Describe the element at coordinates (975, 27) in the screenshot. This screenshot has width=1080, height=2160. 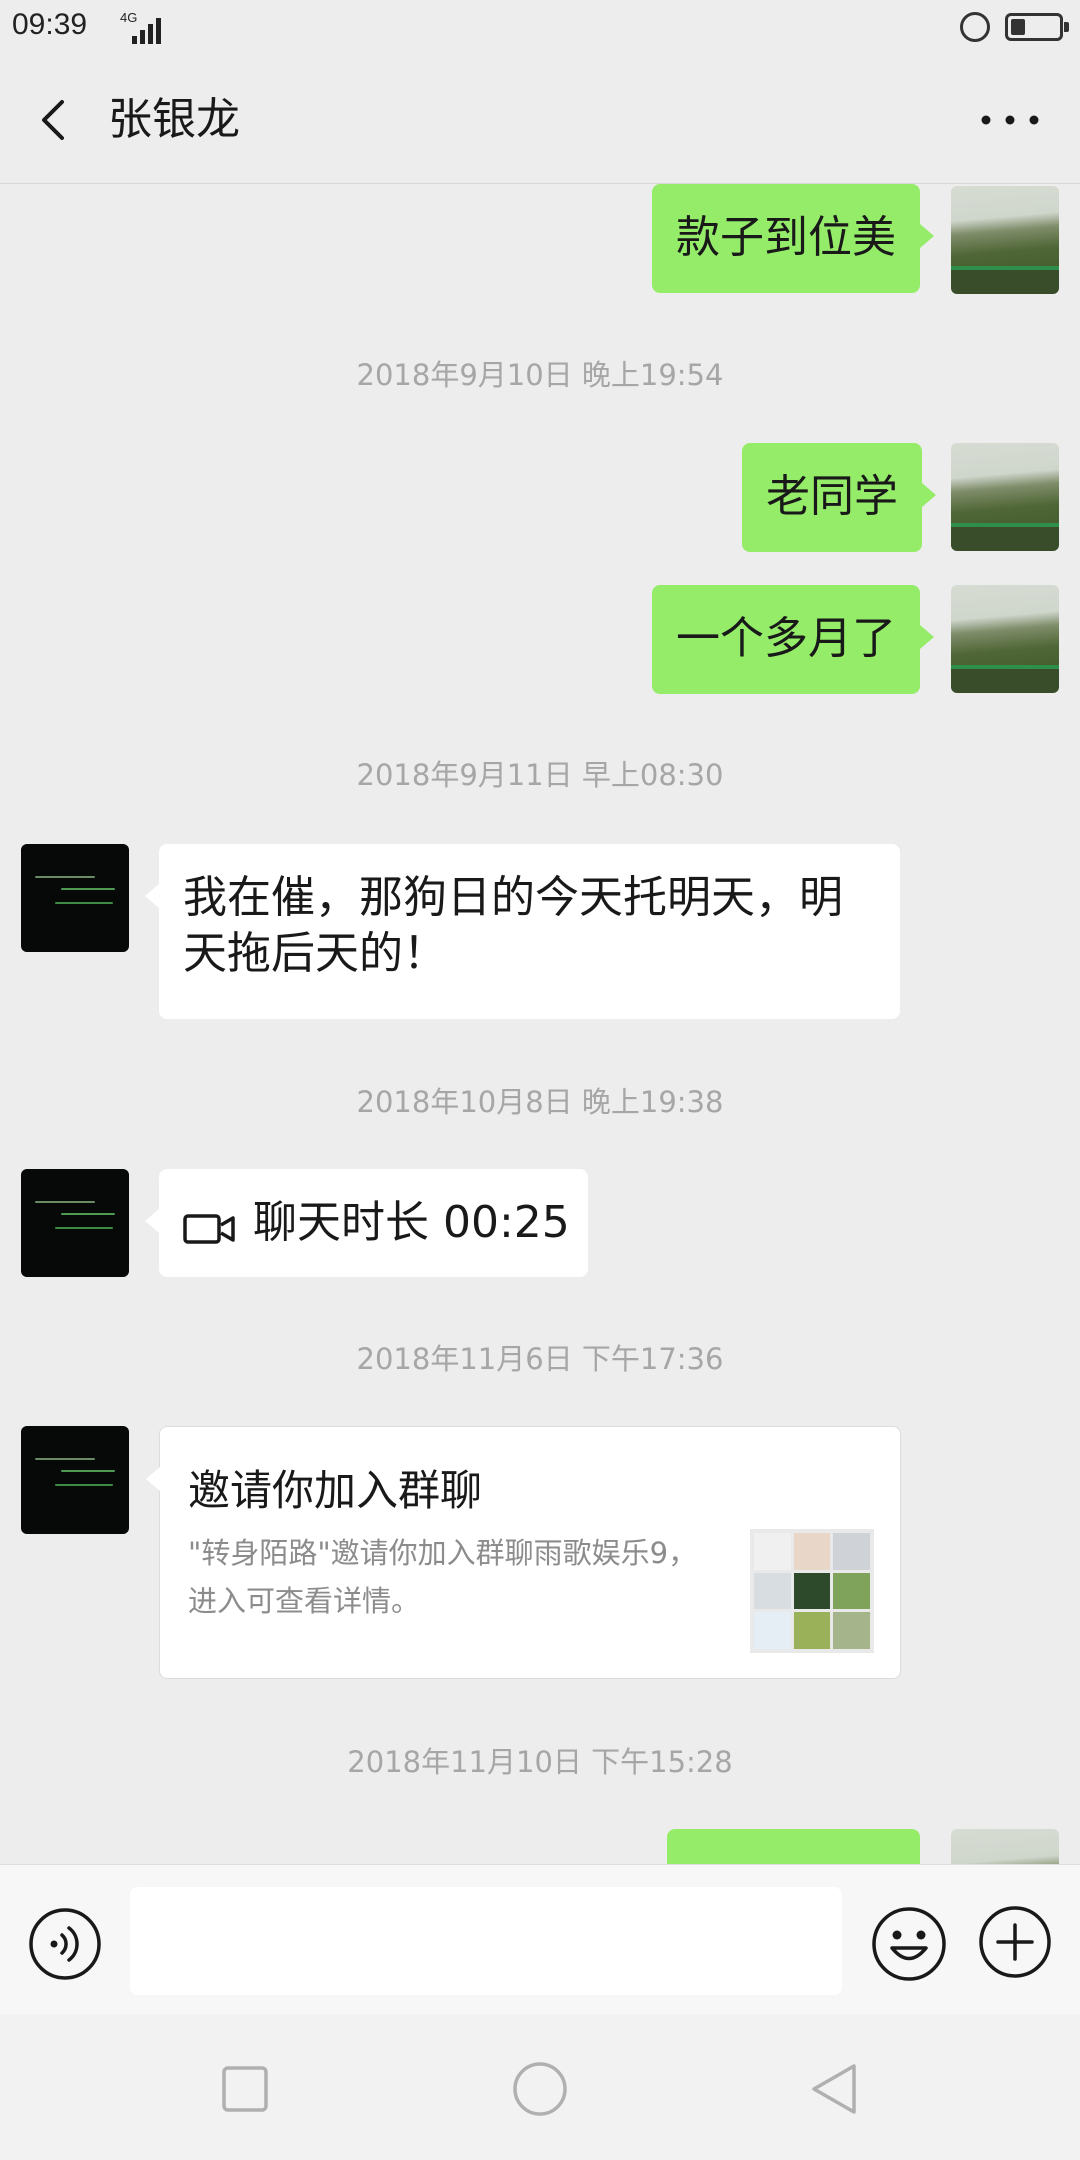
I see `rotation-lock-icon` at that location.